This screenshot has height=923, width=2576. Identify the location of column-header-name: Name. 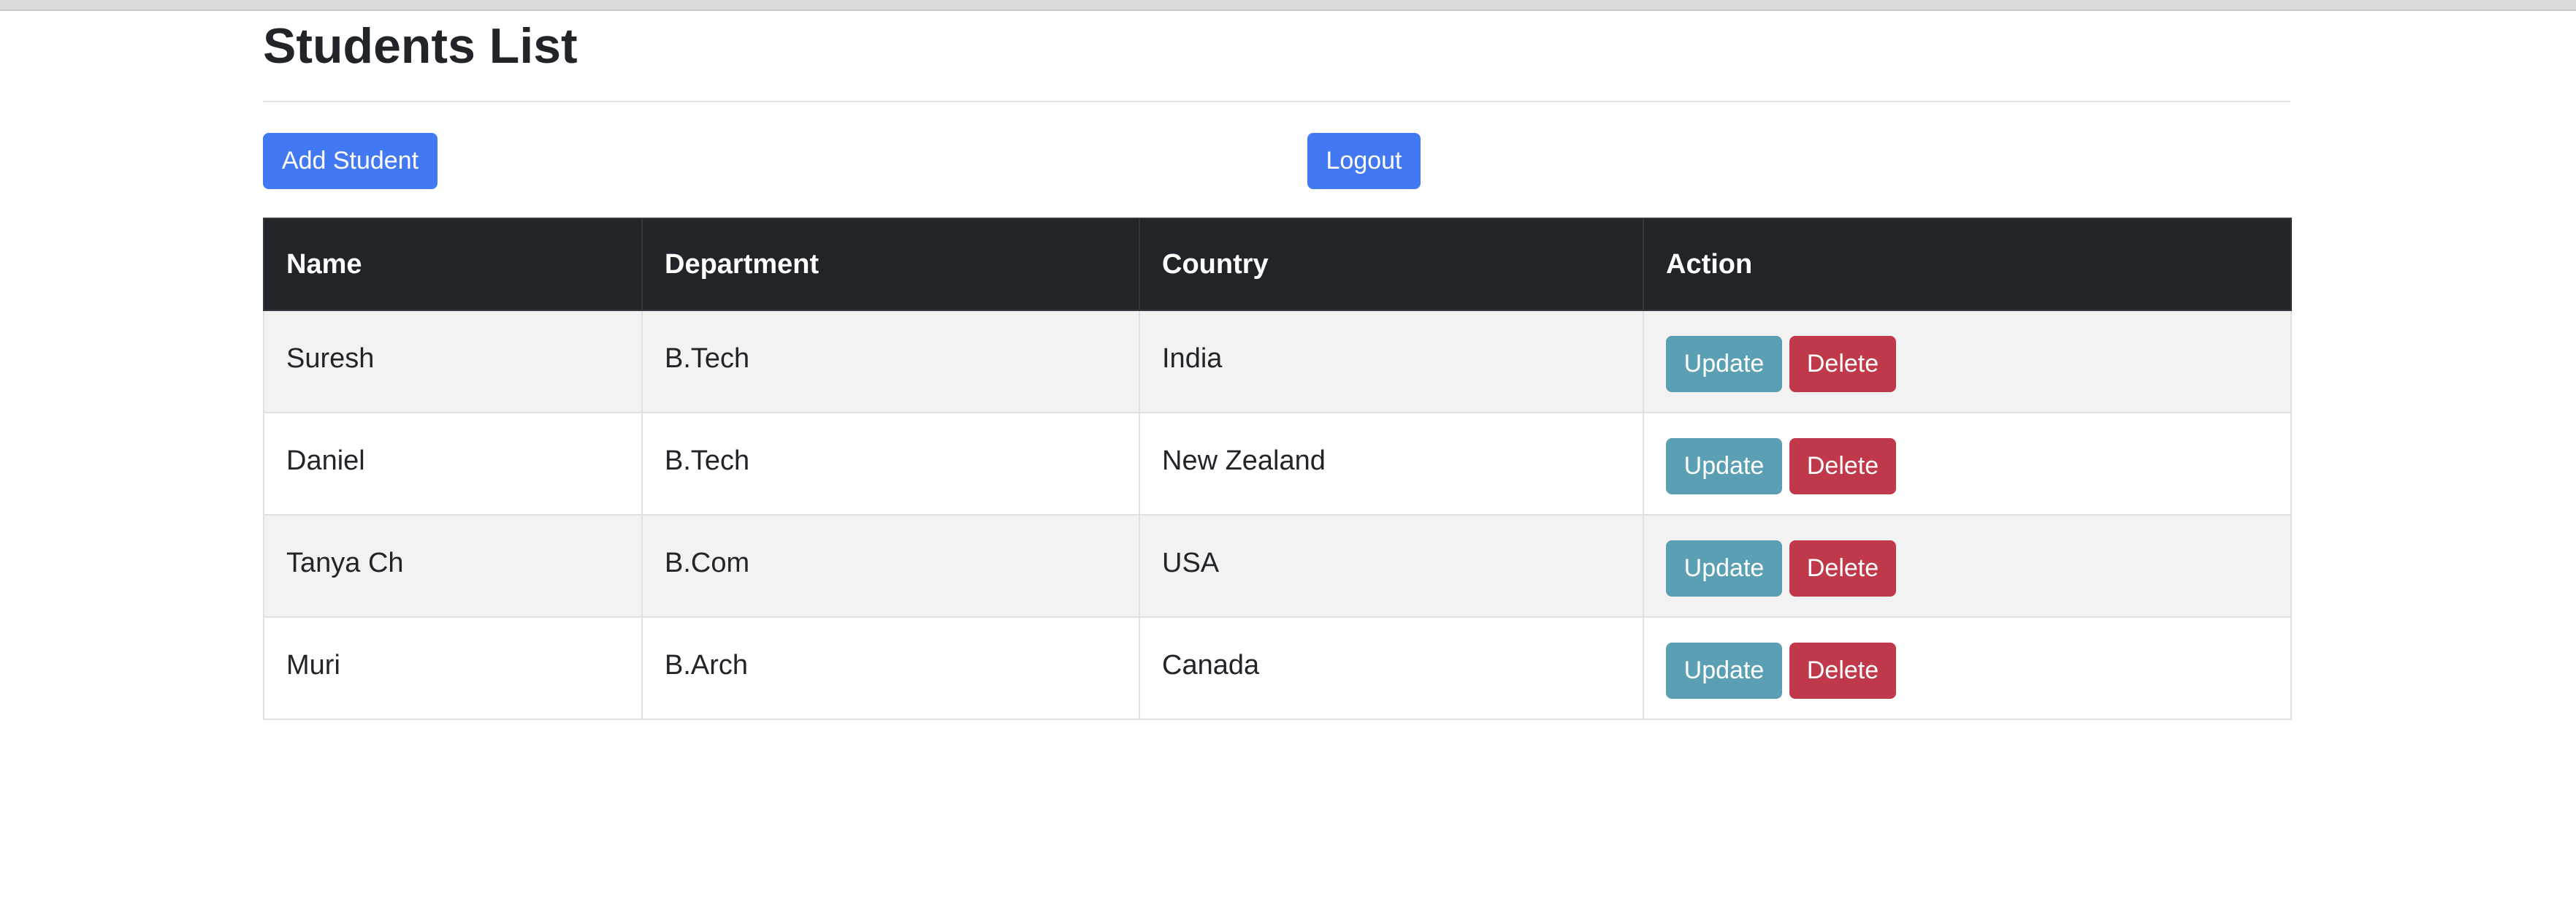
(453, 264).